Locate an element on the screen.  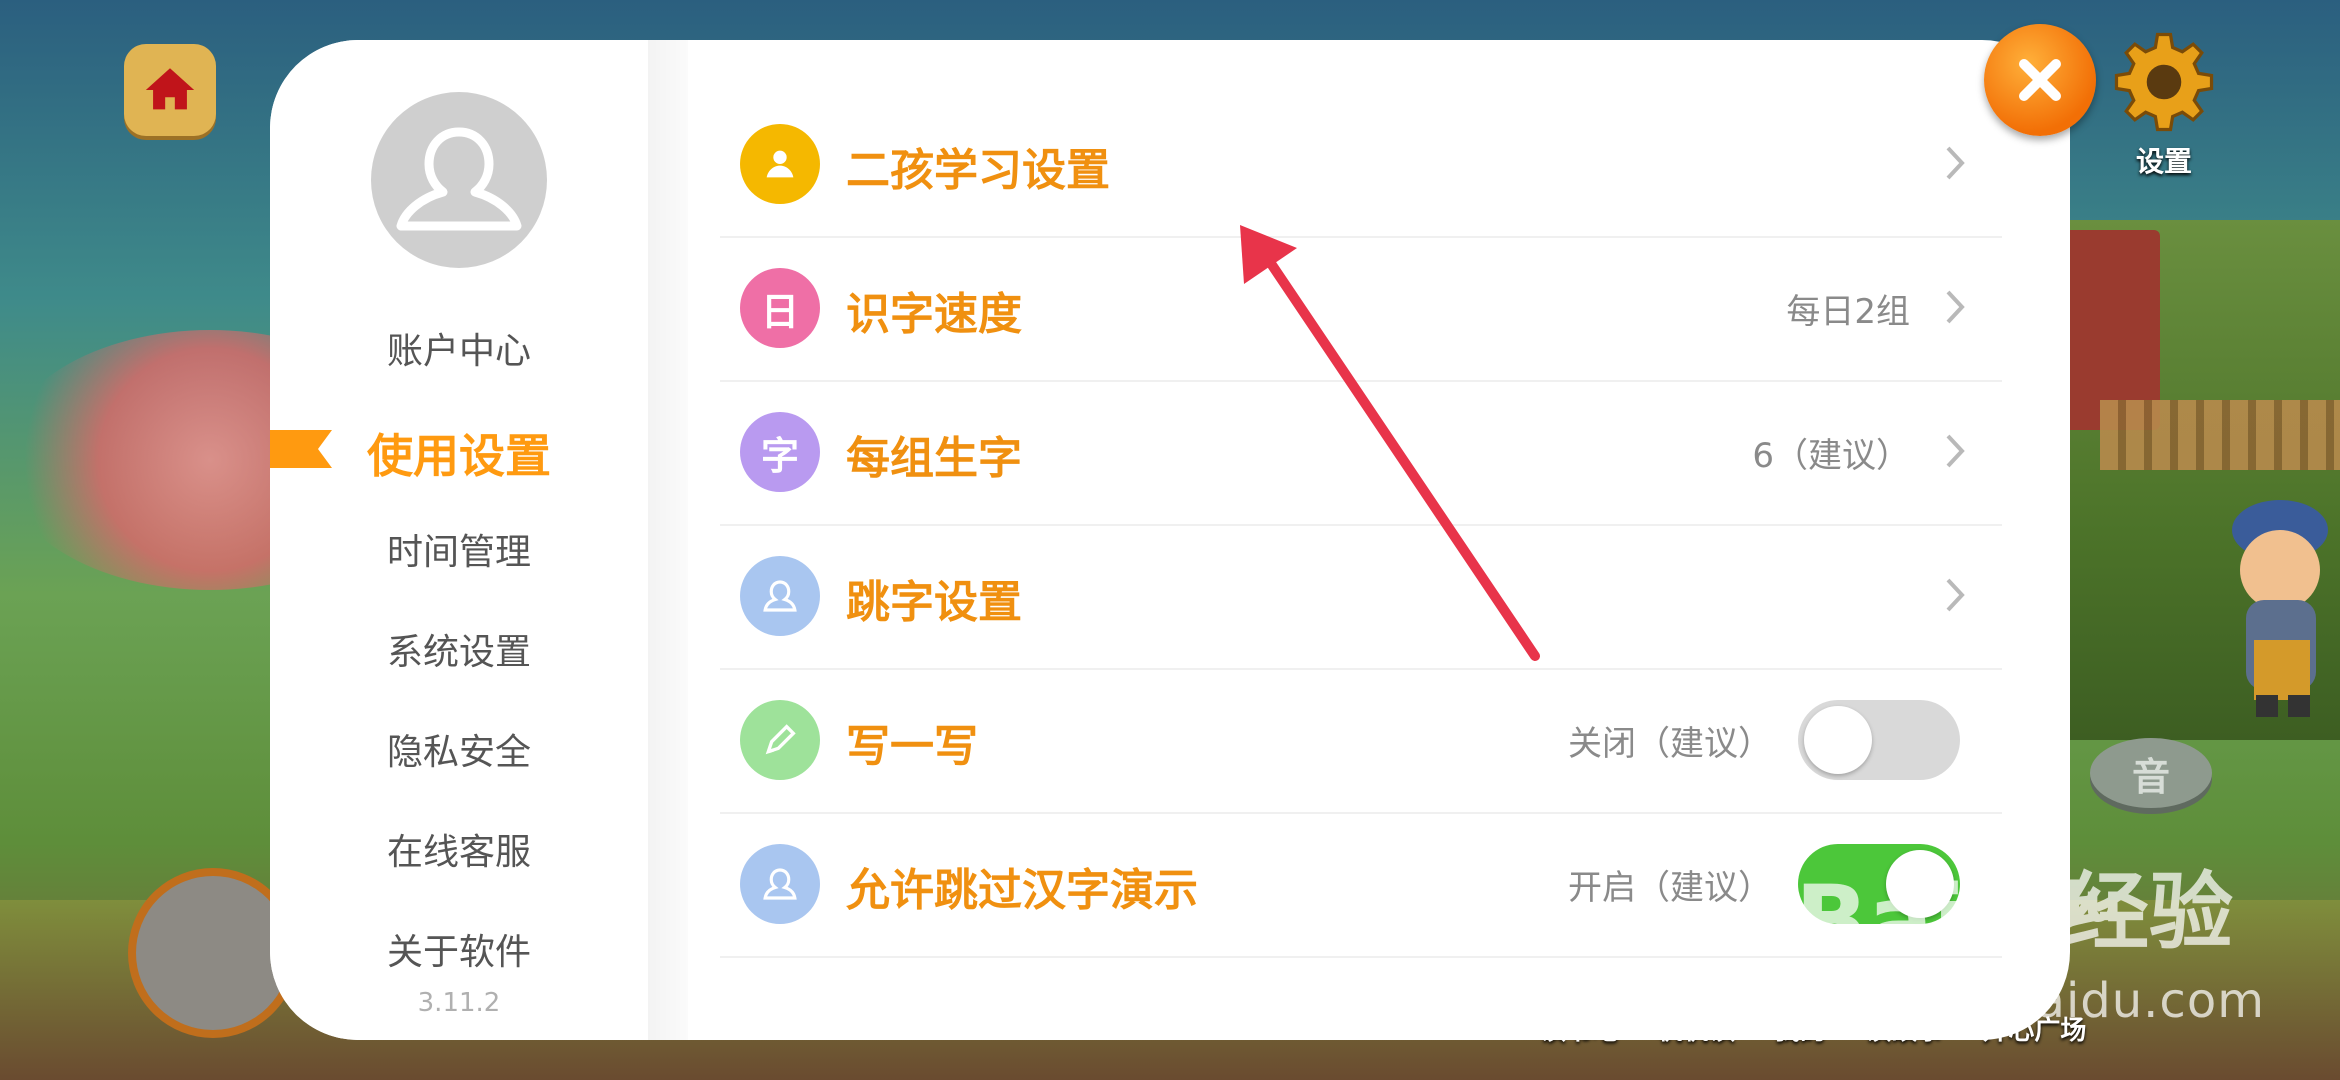
baidu-watermark: Bai du 经验 jingyan.baidu.com is located at coordinates (2065, 930).